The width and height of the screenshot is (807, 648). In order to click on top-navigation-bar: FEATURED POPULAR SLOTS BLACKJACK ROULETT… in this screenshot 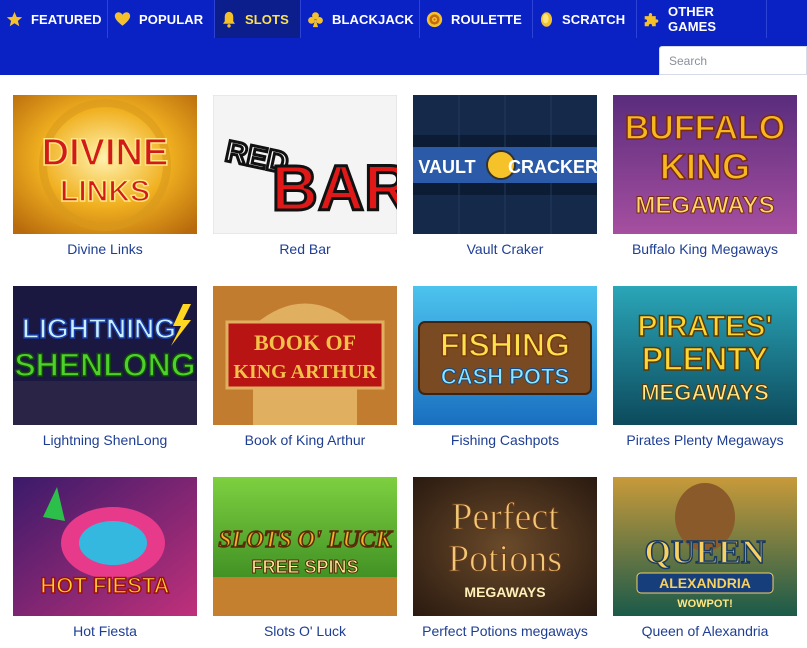, I will do `click(403, 37)`.